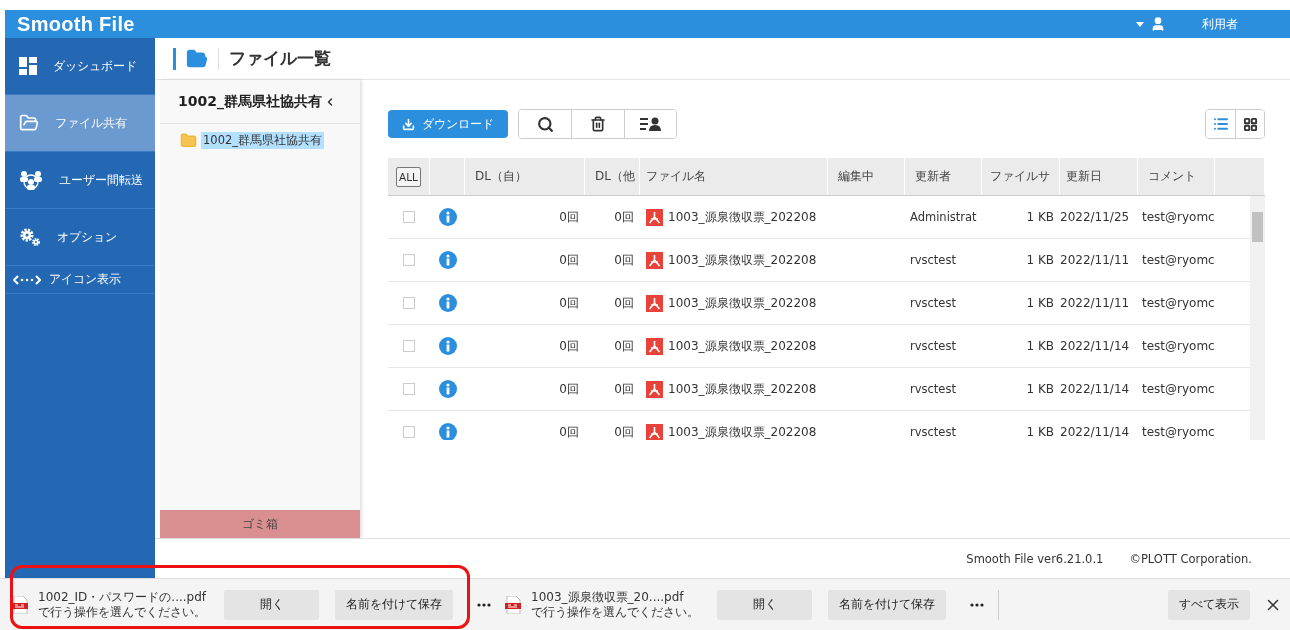  Describe the element at coordinates (30, 237) in the screenshot. I see `gears-icon` at that location.